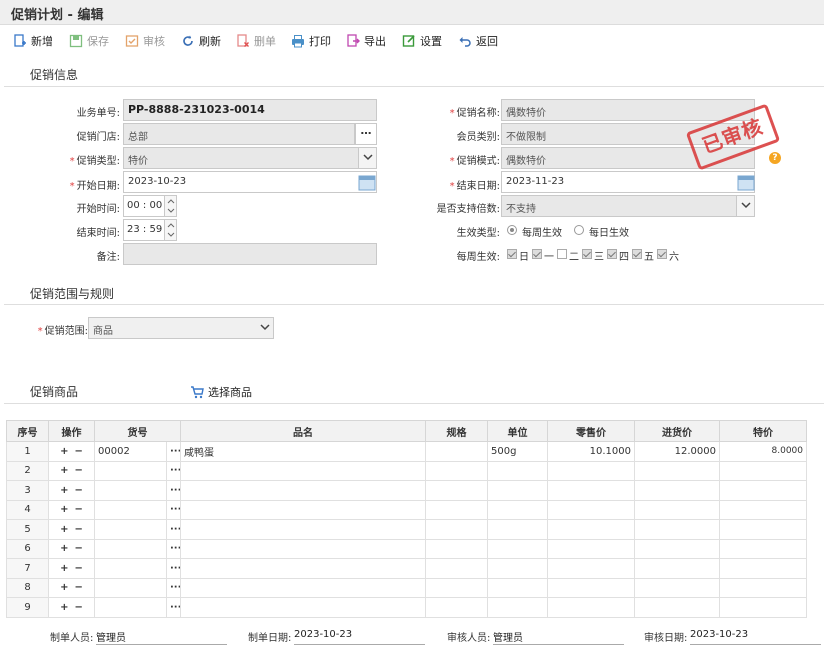 Image resolution: width=824 pixels, height=668 pixels. Describe the element at coordinates (33, 41) in the screenshot. I see `add-button: 新增` at that location.